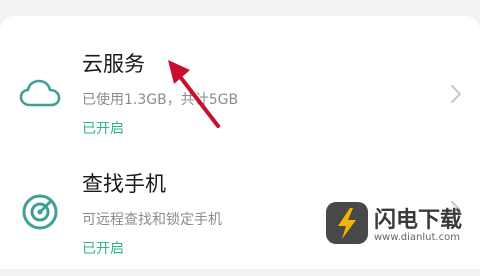  Describe the element at coordinates (124, 184) in the screenshot. I see `find-phone-title: 查找手机` at that location.